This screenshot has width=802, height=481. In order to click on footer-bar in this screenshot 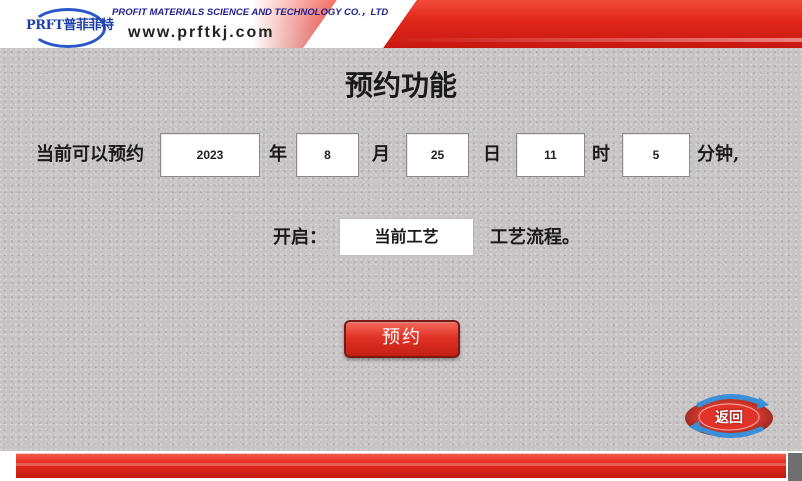, I will do `click(401, 465)`.